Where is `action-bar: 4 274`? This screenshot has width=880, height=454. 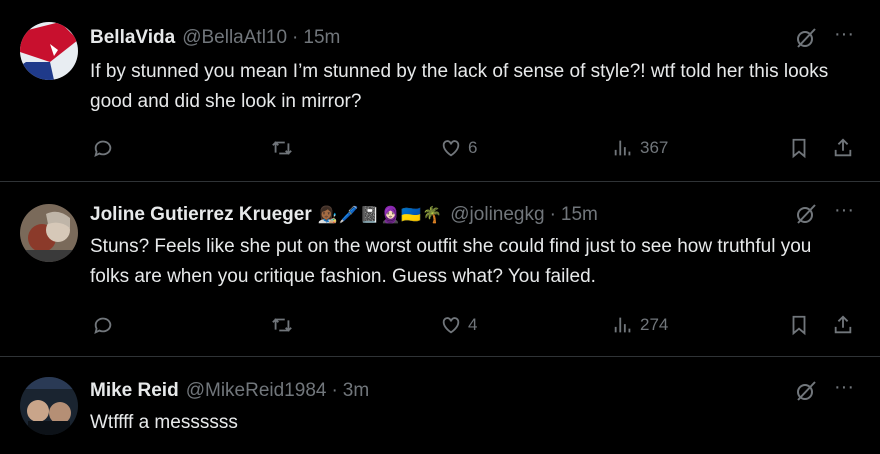 action-bar: 4 274 is located at coordinates (440, 325).